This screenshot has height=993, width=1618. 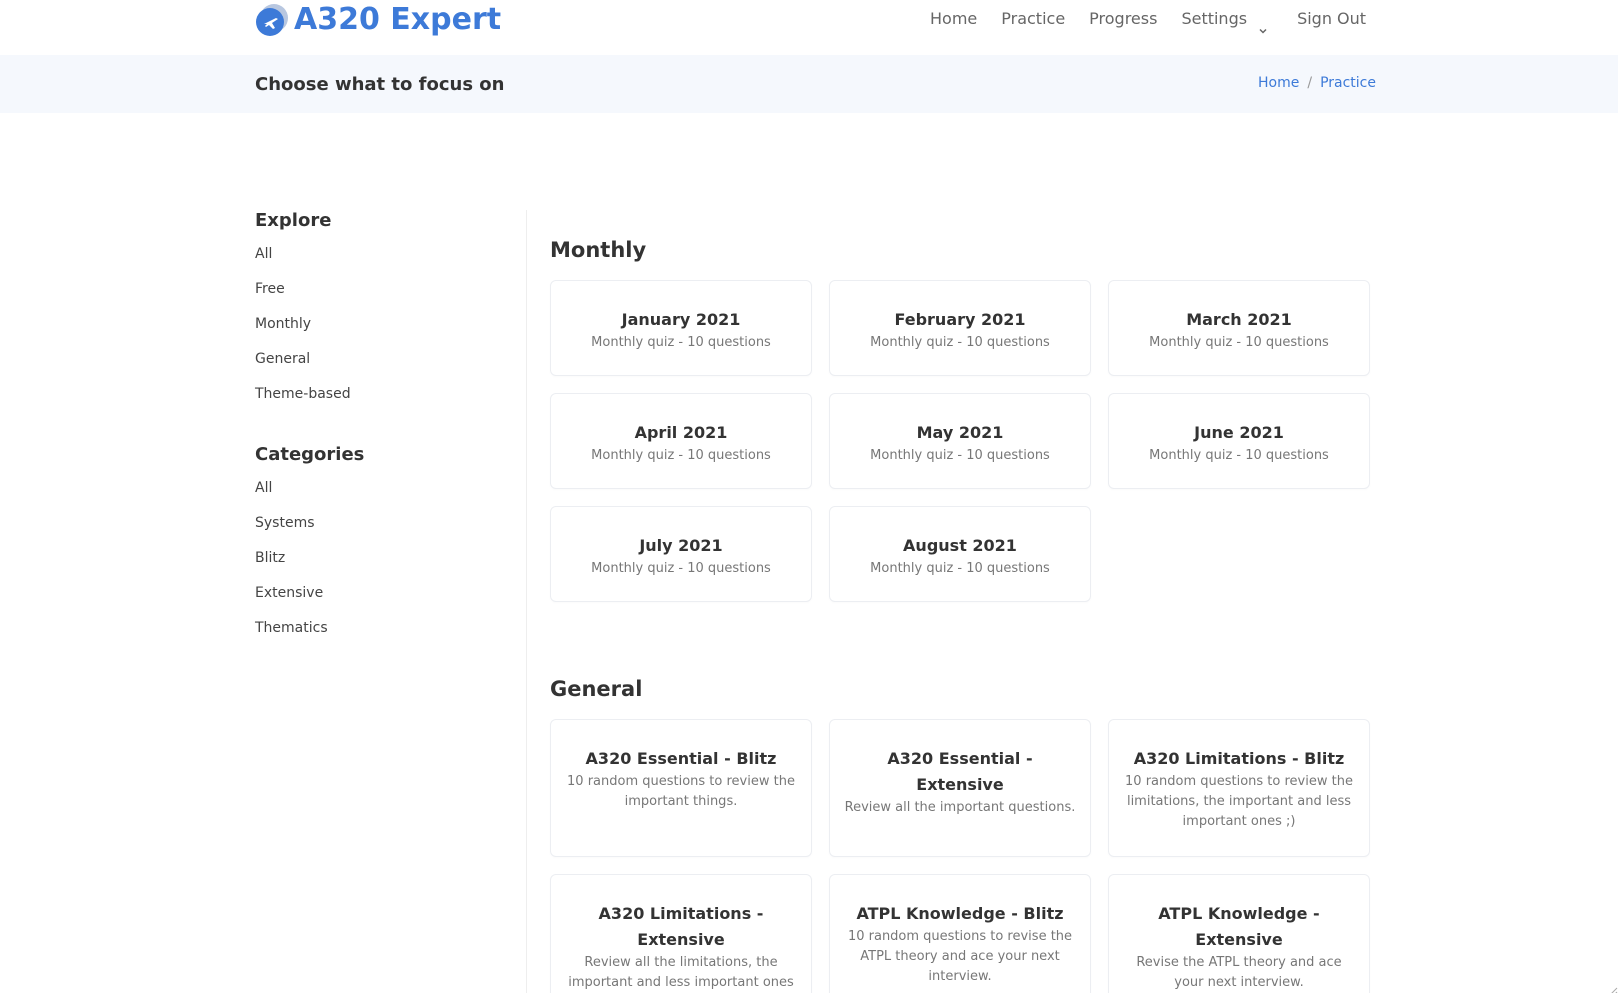 I want to click on quiz-card-title: A320 Essential - Extensive, so click(x=960, y=771).